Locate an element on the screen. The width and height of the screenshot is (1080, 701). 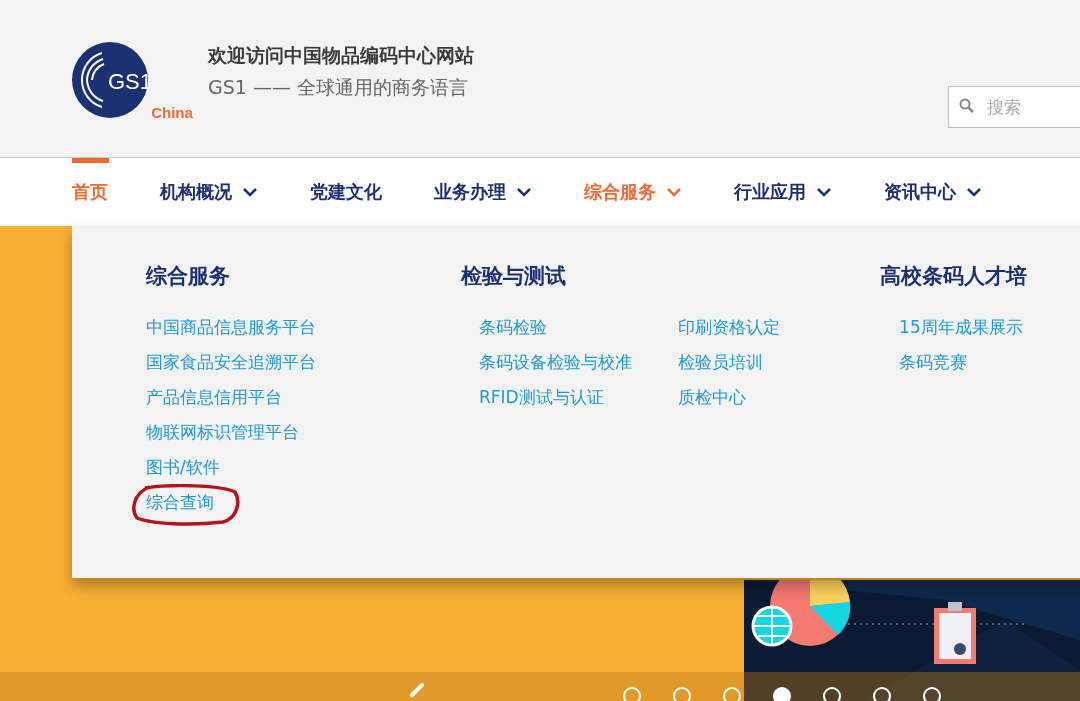
nav-tab: 党建文化 is located at coordinates (346, 192).